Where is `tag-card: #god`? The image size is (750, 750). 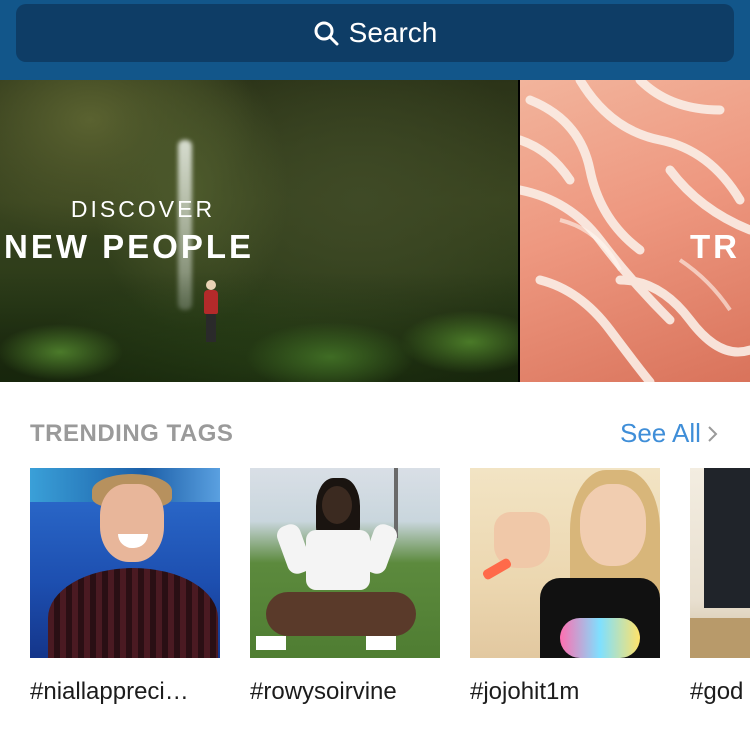
tag-card: #god is located at coordinates (720, 586).